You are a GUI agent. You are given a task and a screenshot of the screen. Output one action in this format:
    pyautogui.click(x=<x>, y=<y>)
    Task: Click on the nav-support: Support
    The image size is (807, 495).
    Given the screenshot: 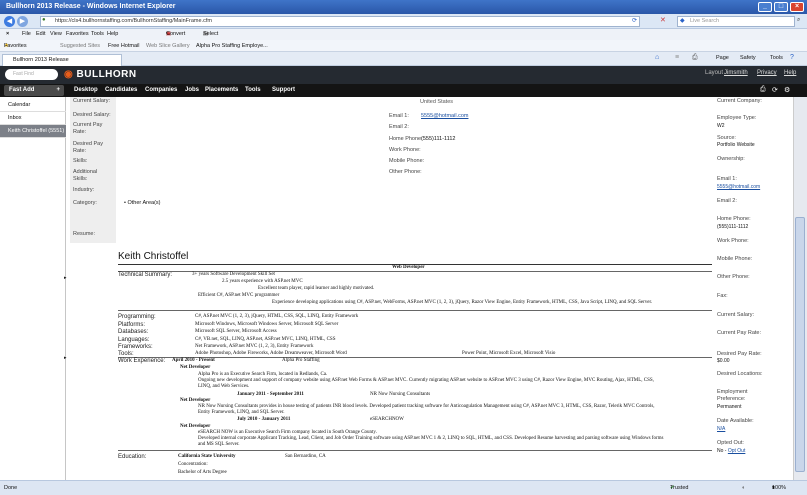 What is the action you would take?
    pyautogui.click(x=283, y=90)
    